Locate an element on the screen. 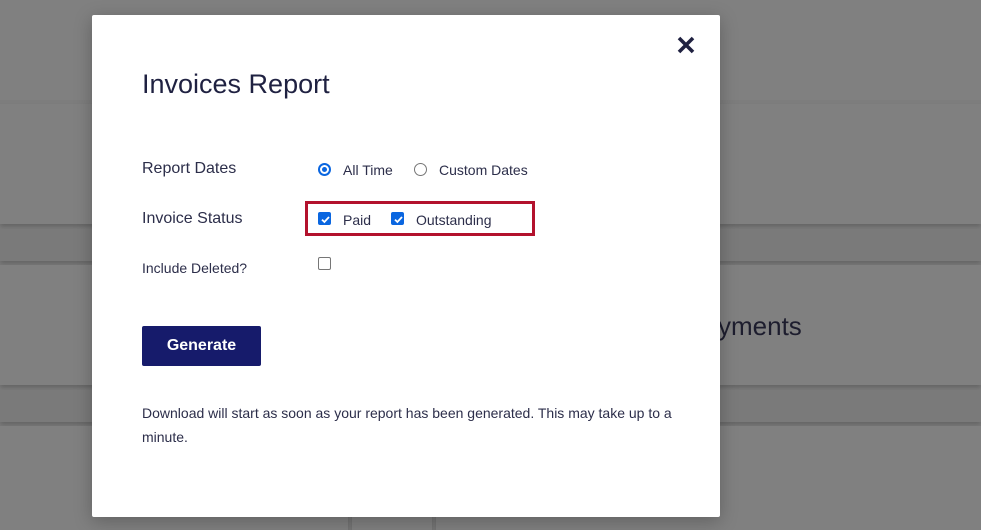 The height and width of the screenshot is (530, 981). custom-dates-radio is located at coordinates (420, 169).